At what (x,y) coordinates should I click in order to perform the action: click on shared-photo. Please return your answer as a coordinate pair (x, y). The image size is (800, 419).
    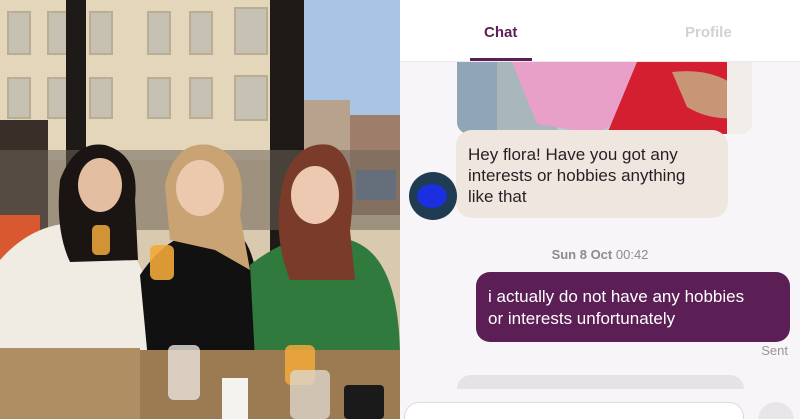
    Looking at the image, I should click on (604, 98).